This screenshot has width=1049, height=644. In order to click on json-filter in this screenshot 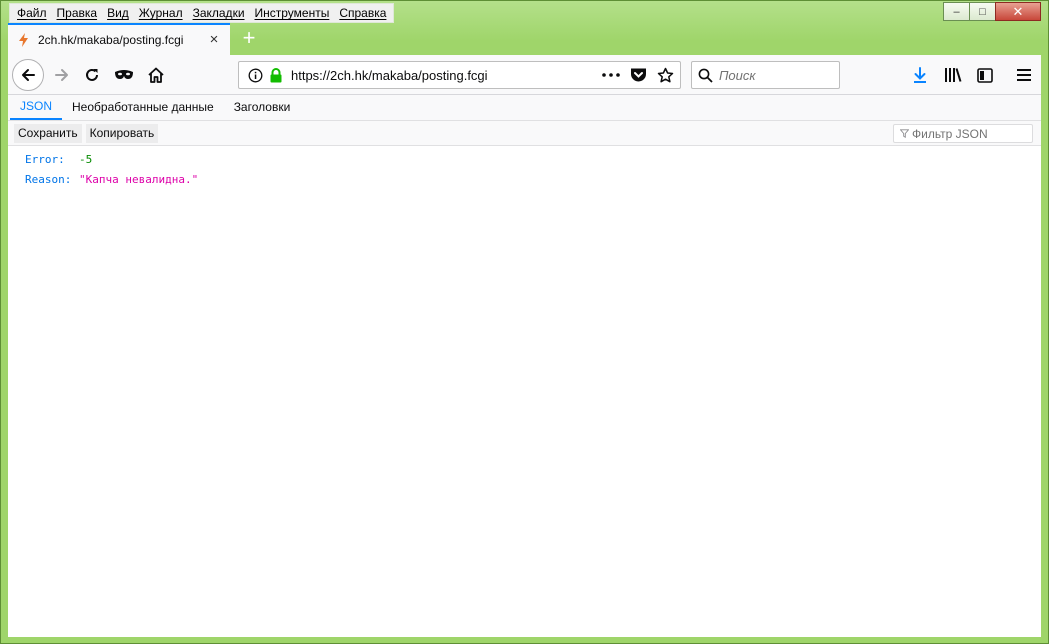, I will do `click(963, 133)`.